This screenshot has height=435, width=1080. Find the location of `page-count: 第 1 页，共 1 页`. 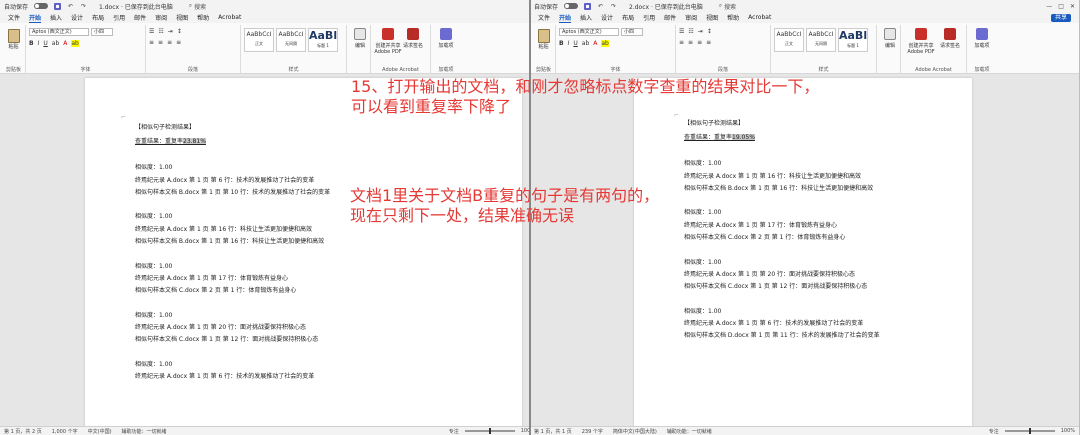

page-count: 第 1 页，共 1 页 is located at coordinates (553, 431).